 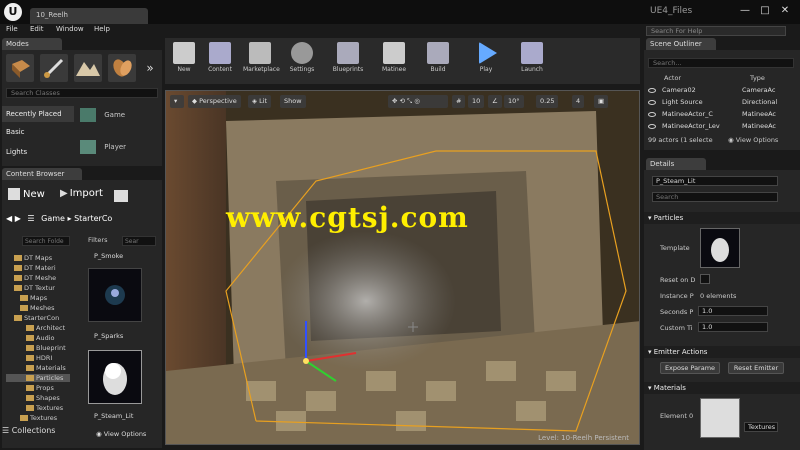 I want to click on tree-item-selected: Particles, so click(x=38, y=378).